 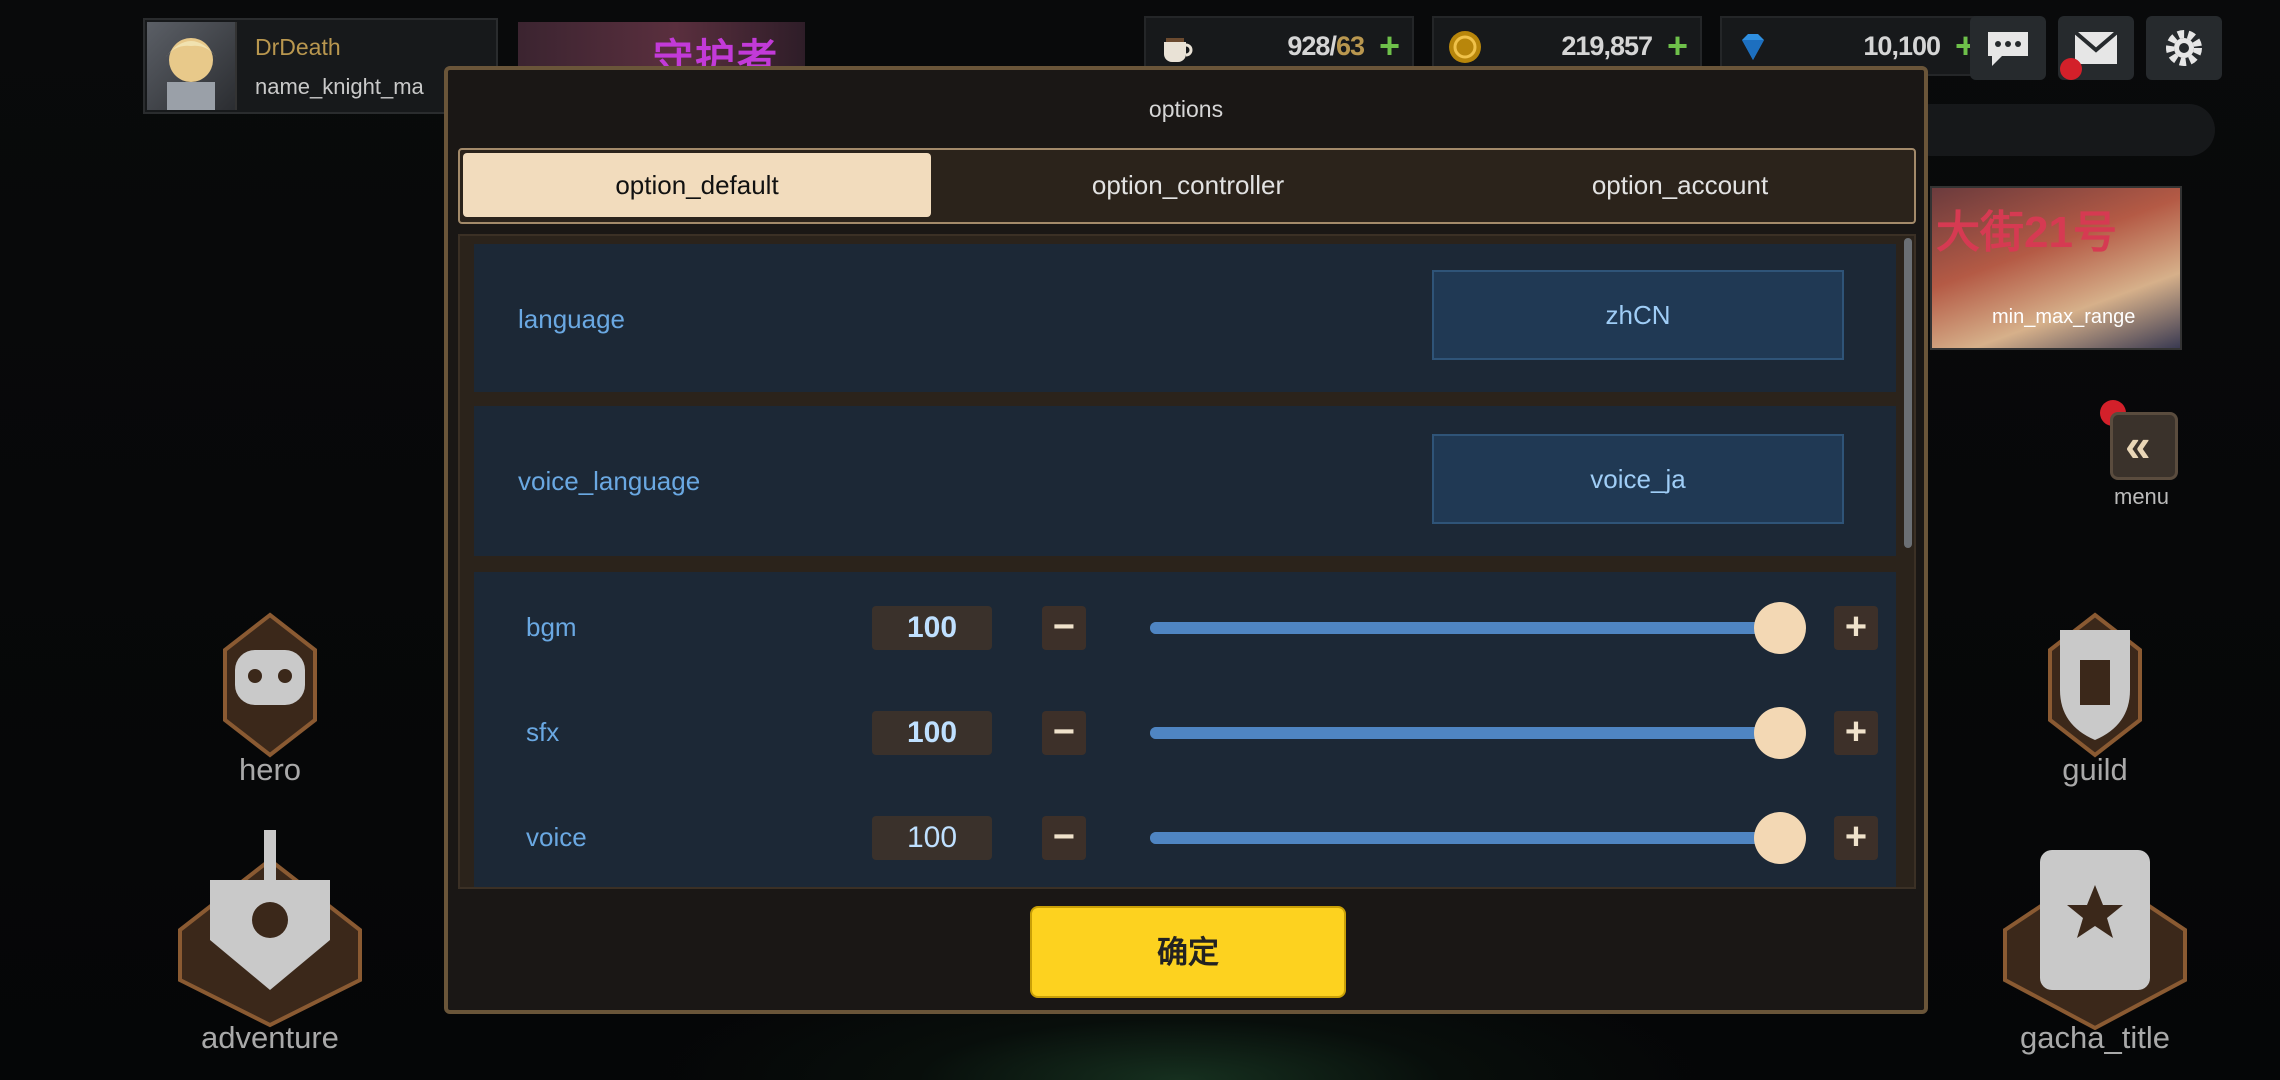 I want to click on hero-label: hero, so click(x=270, y=769).